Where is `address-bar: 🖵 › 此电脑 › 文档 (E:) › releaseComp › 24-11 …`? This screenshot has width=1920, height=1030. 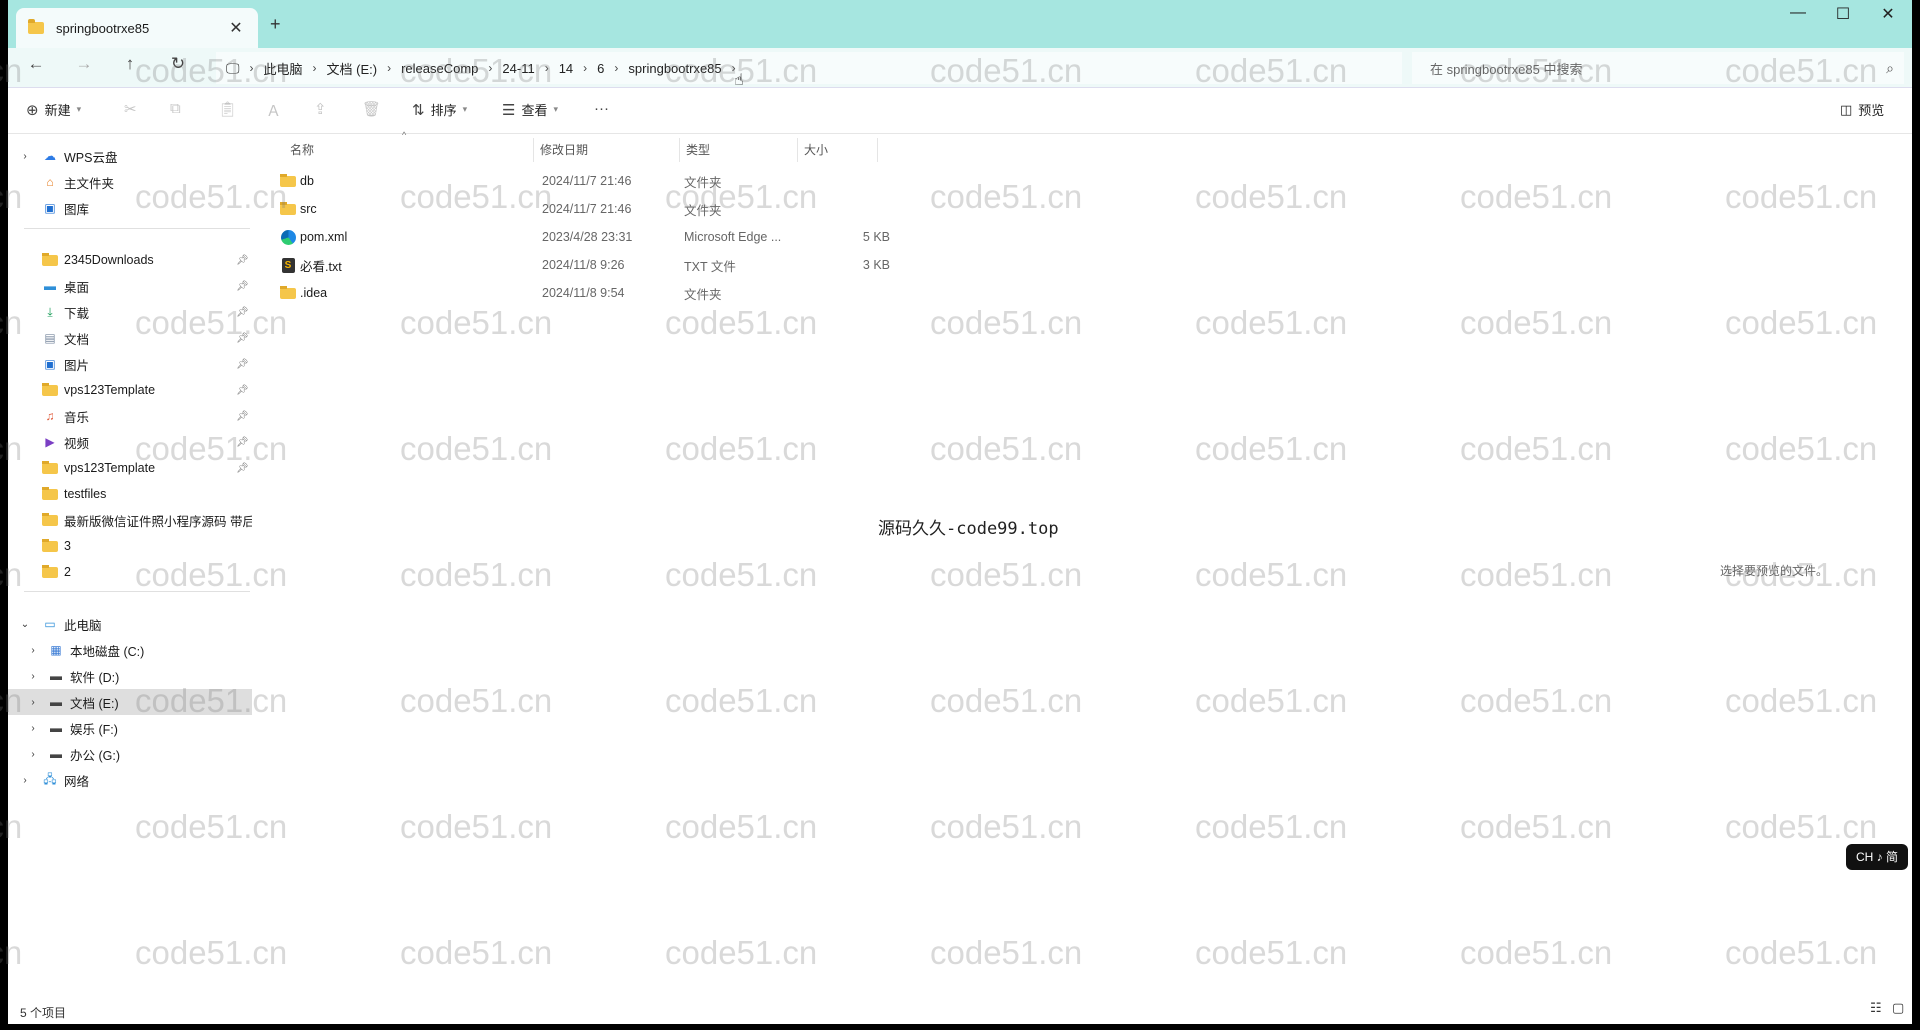 address-bar: 🖵 › 此电脑 › 文档 (E:) › releaseComp › 24-11 … is located at coordinates (809, 68).